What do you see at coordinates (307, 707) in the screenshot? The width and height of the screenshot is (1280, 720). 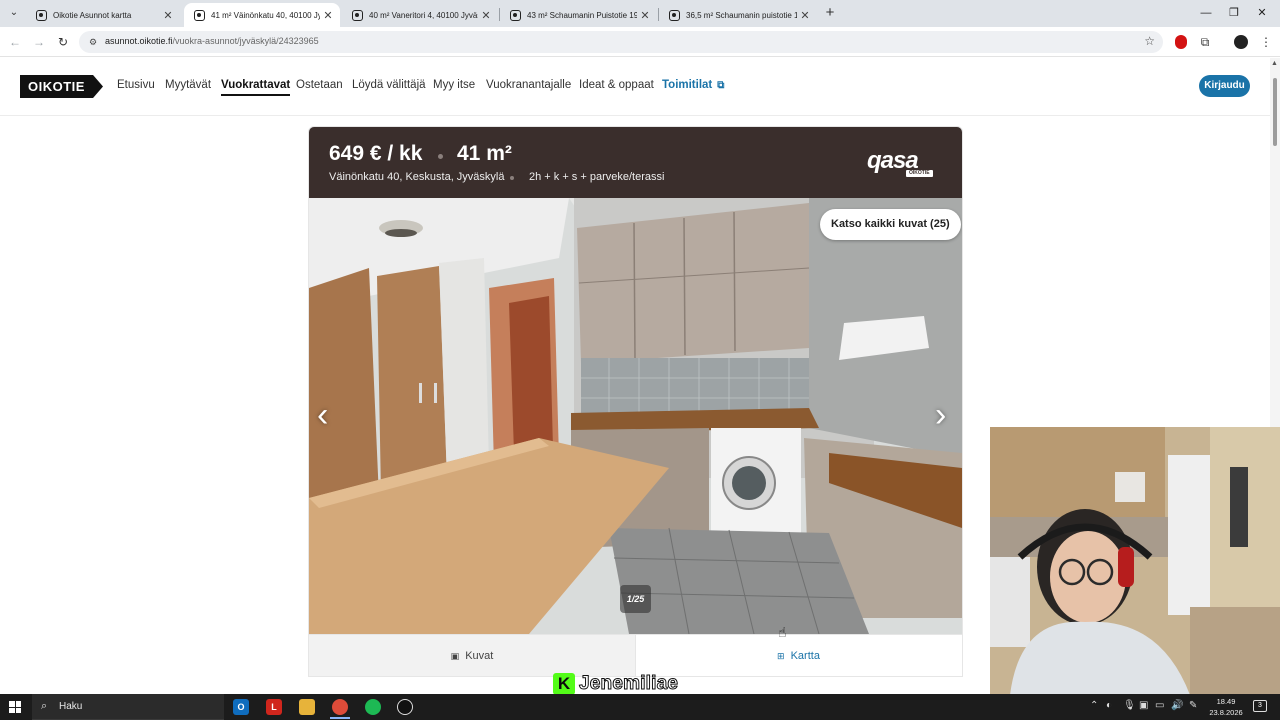 I see `file-explorer-icon` at bounding box center [307, 707].